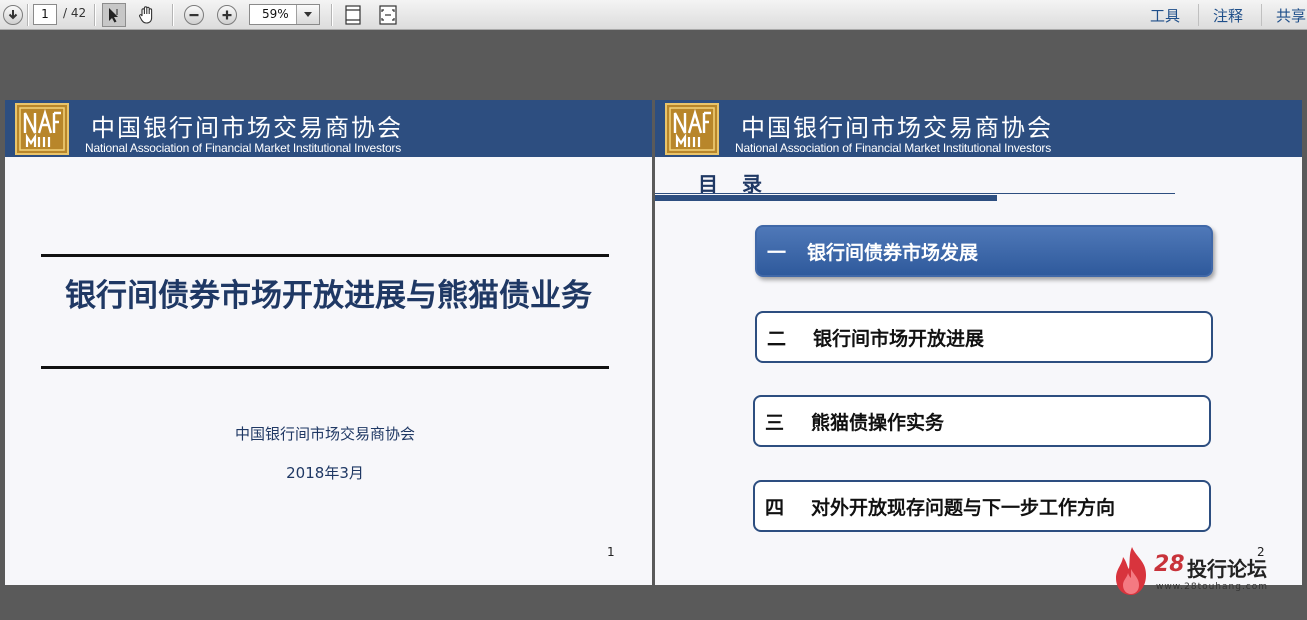 The image size is (1307, 620). What do you see at coordinates (275, 14) in the screenshot?
I see `zoom-value: 59%` at bounding box center [275, 14].